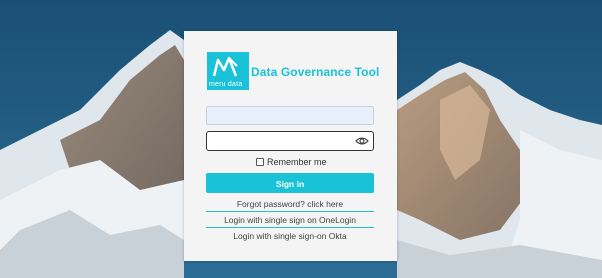  I want to click on meru-data-logo: meru data, so click(228, 71).